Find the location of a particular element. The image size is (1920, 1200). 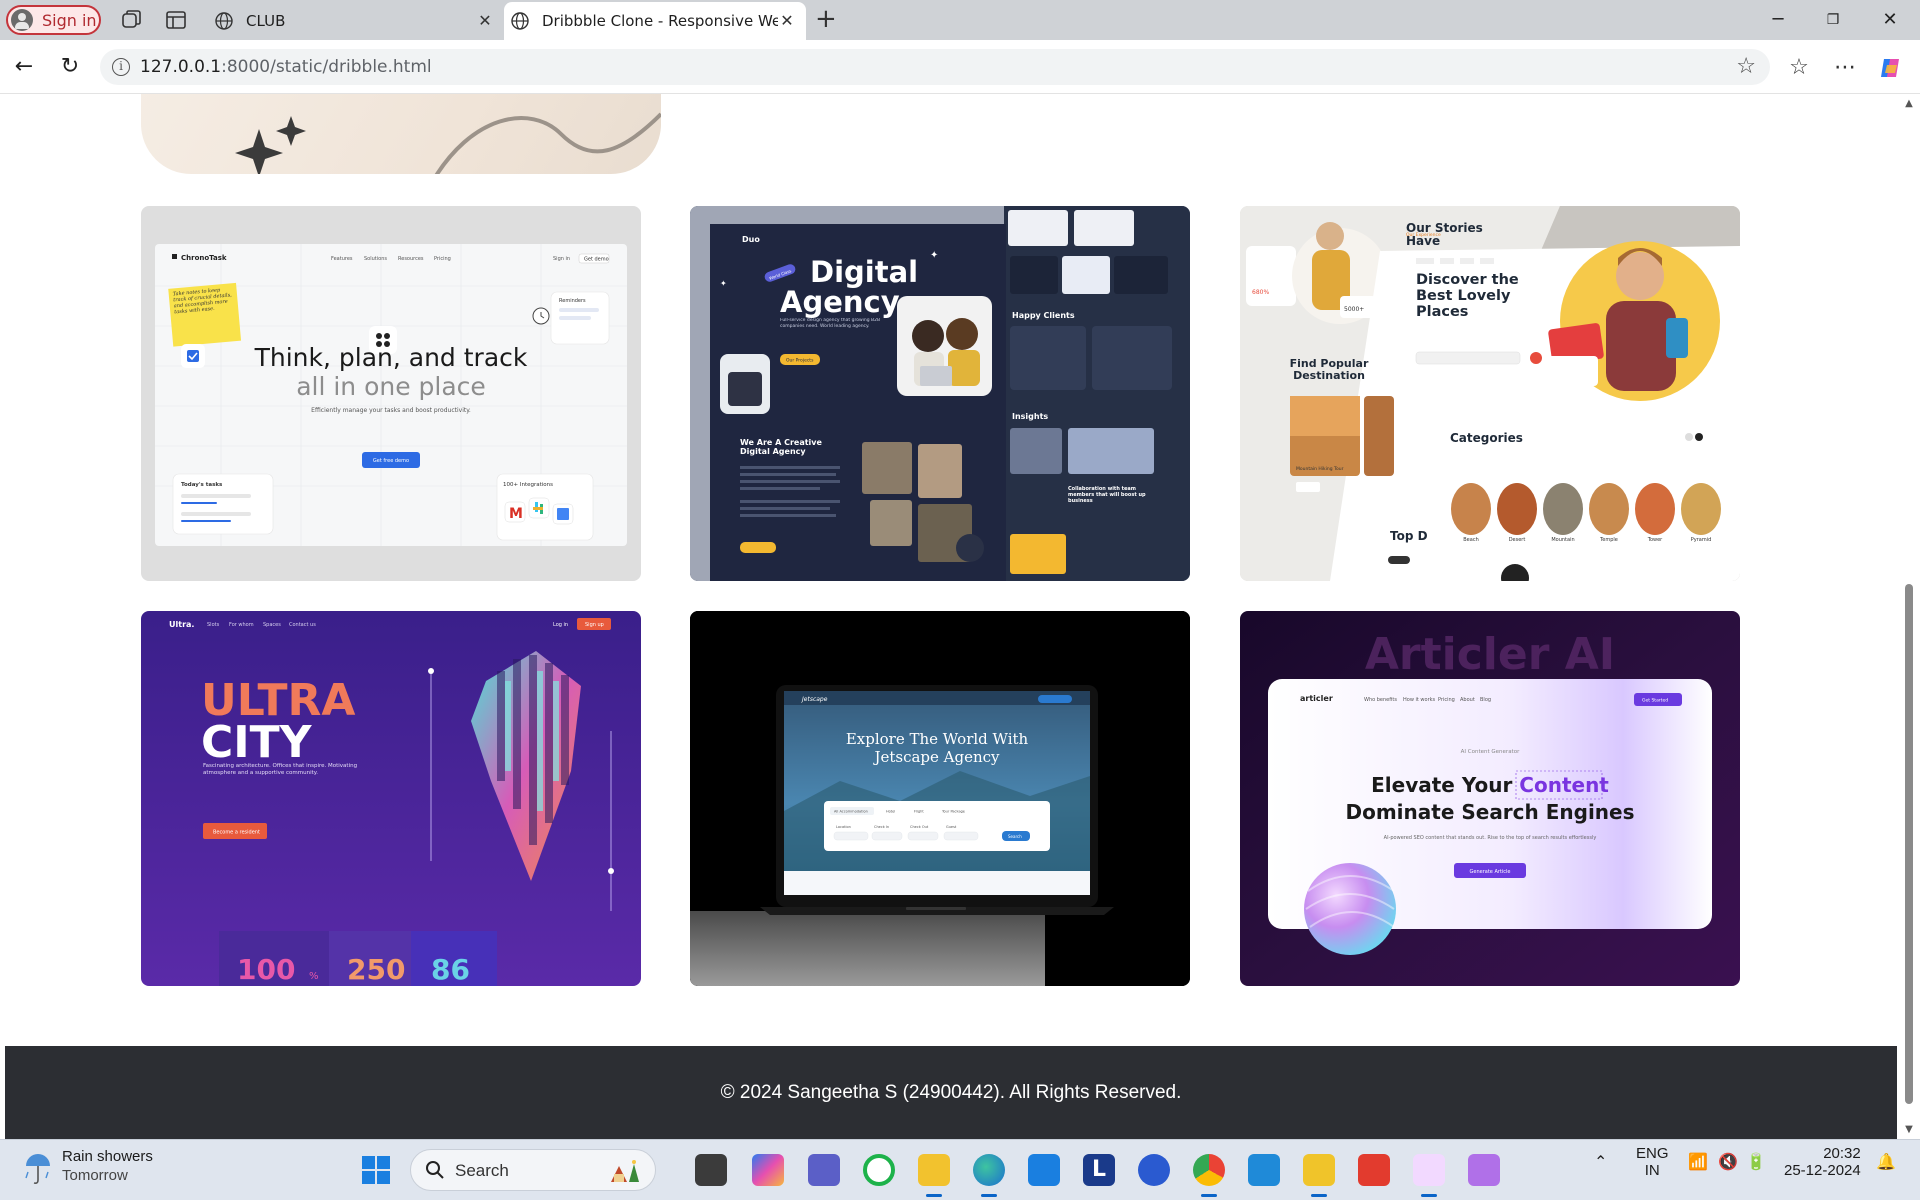

window-close-icon: ✕ is located at coordinates (1890, 20).